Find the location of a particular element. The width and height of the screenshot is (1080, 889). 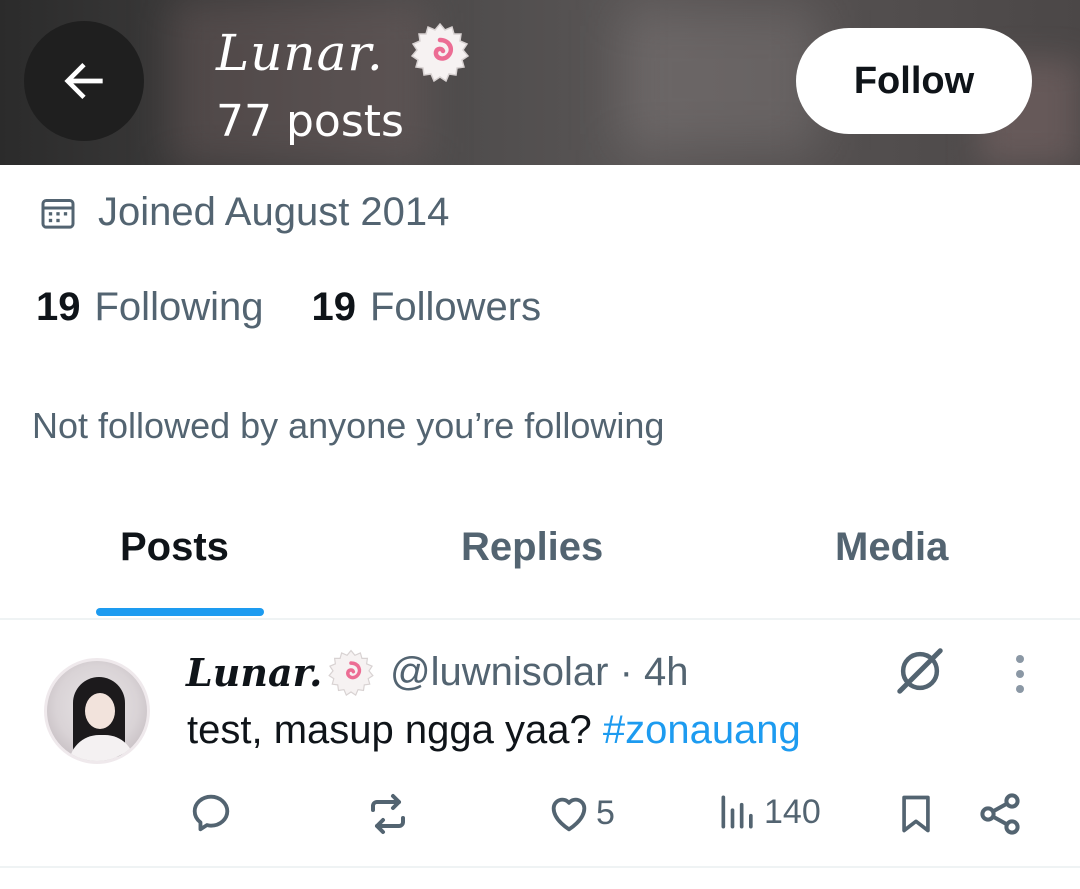

views-button: 140 is located at coordinates (768, 812).